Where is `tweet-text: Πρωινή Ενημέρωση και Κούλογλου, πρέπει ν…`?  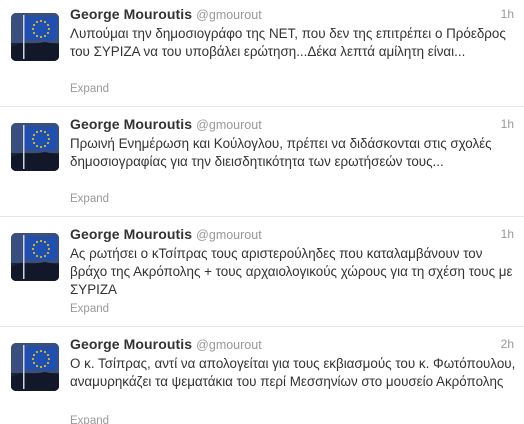 tweet-text: Πρωινή Ενημέρωση και Κούλογλου, πρέπει ν… is located at coordinates (281, 152).